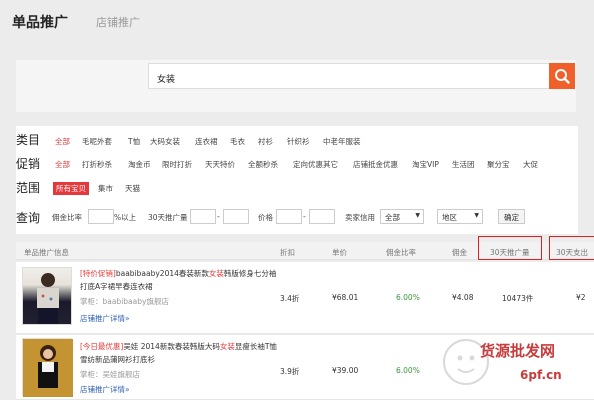 This screenshot has width=594, height=400. Describe the element at coordinates (206, 141) in the screenshot. I see `category-option: 连衣裙` at that location.